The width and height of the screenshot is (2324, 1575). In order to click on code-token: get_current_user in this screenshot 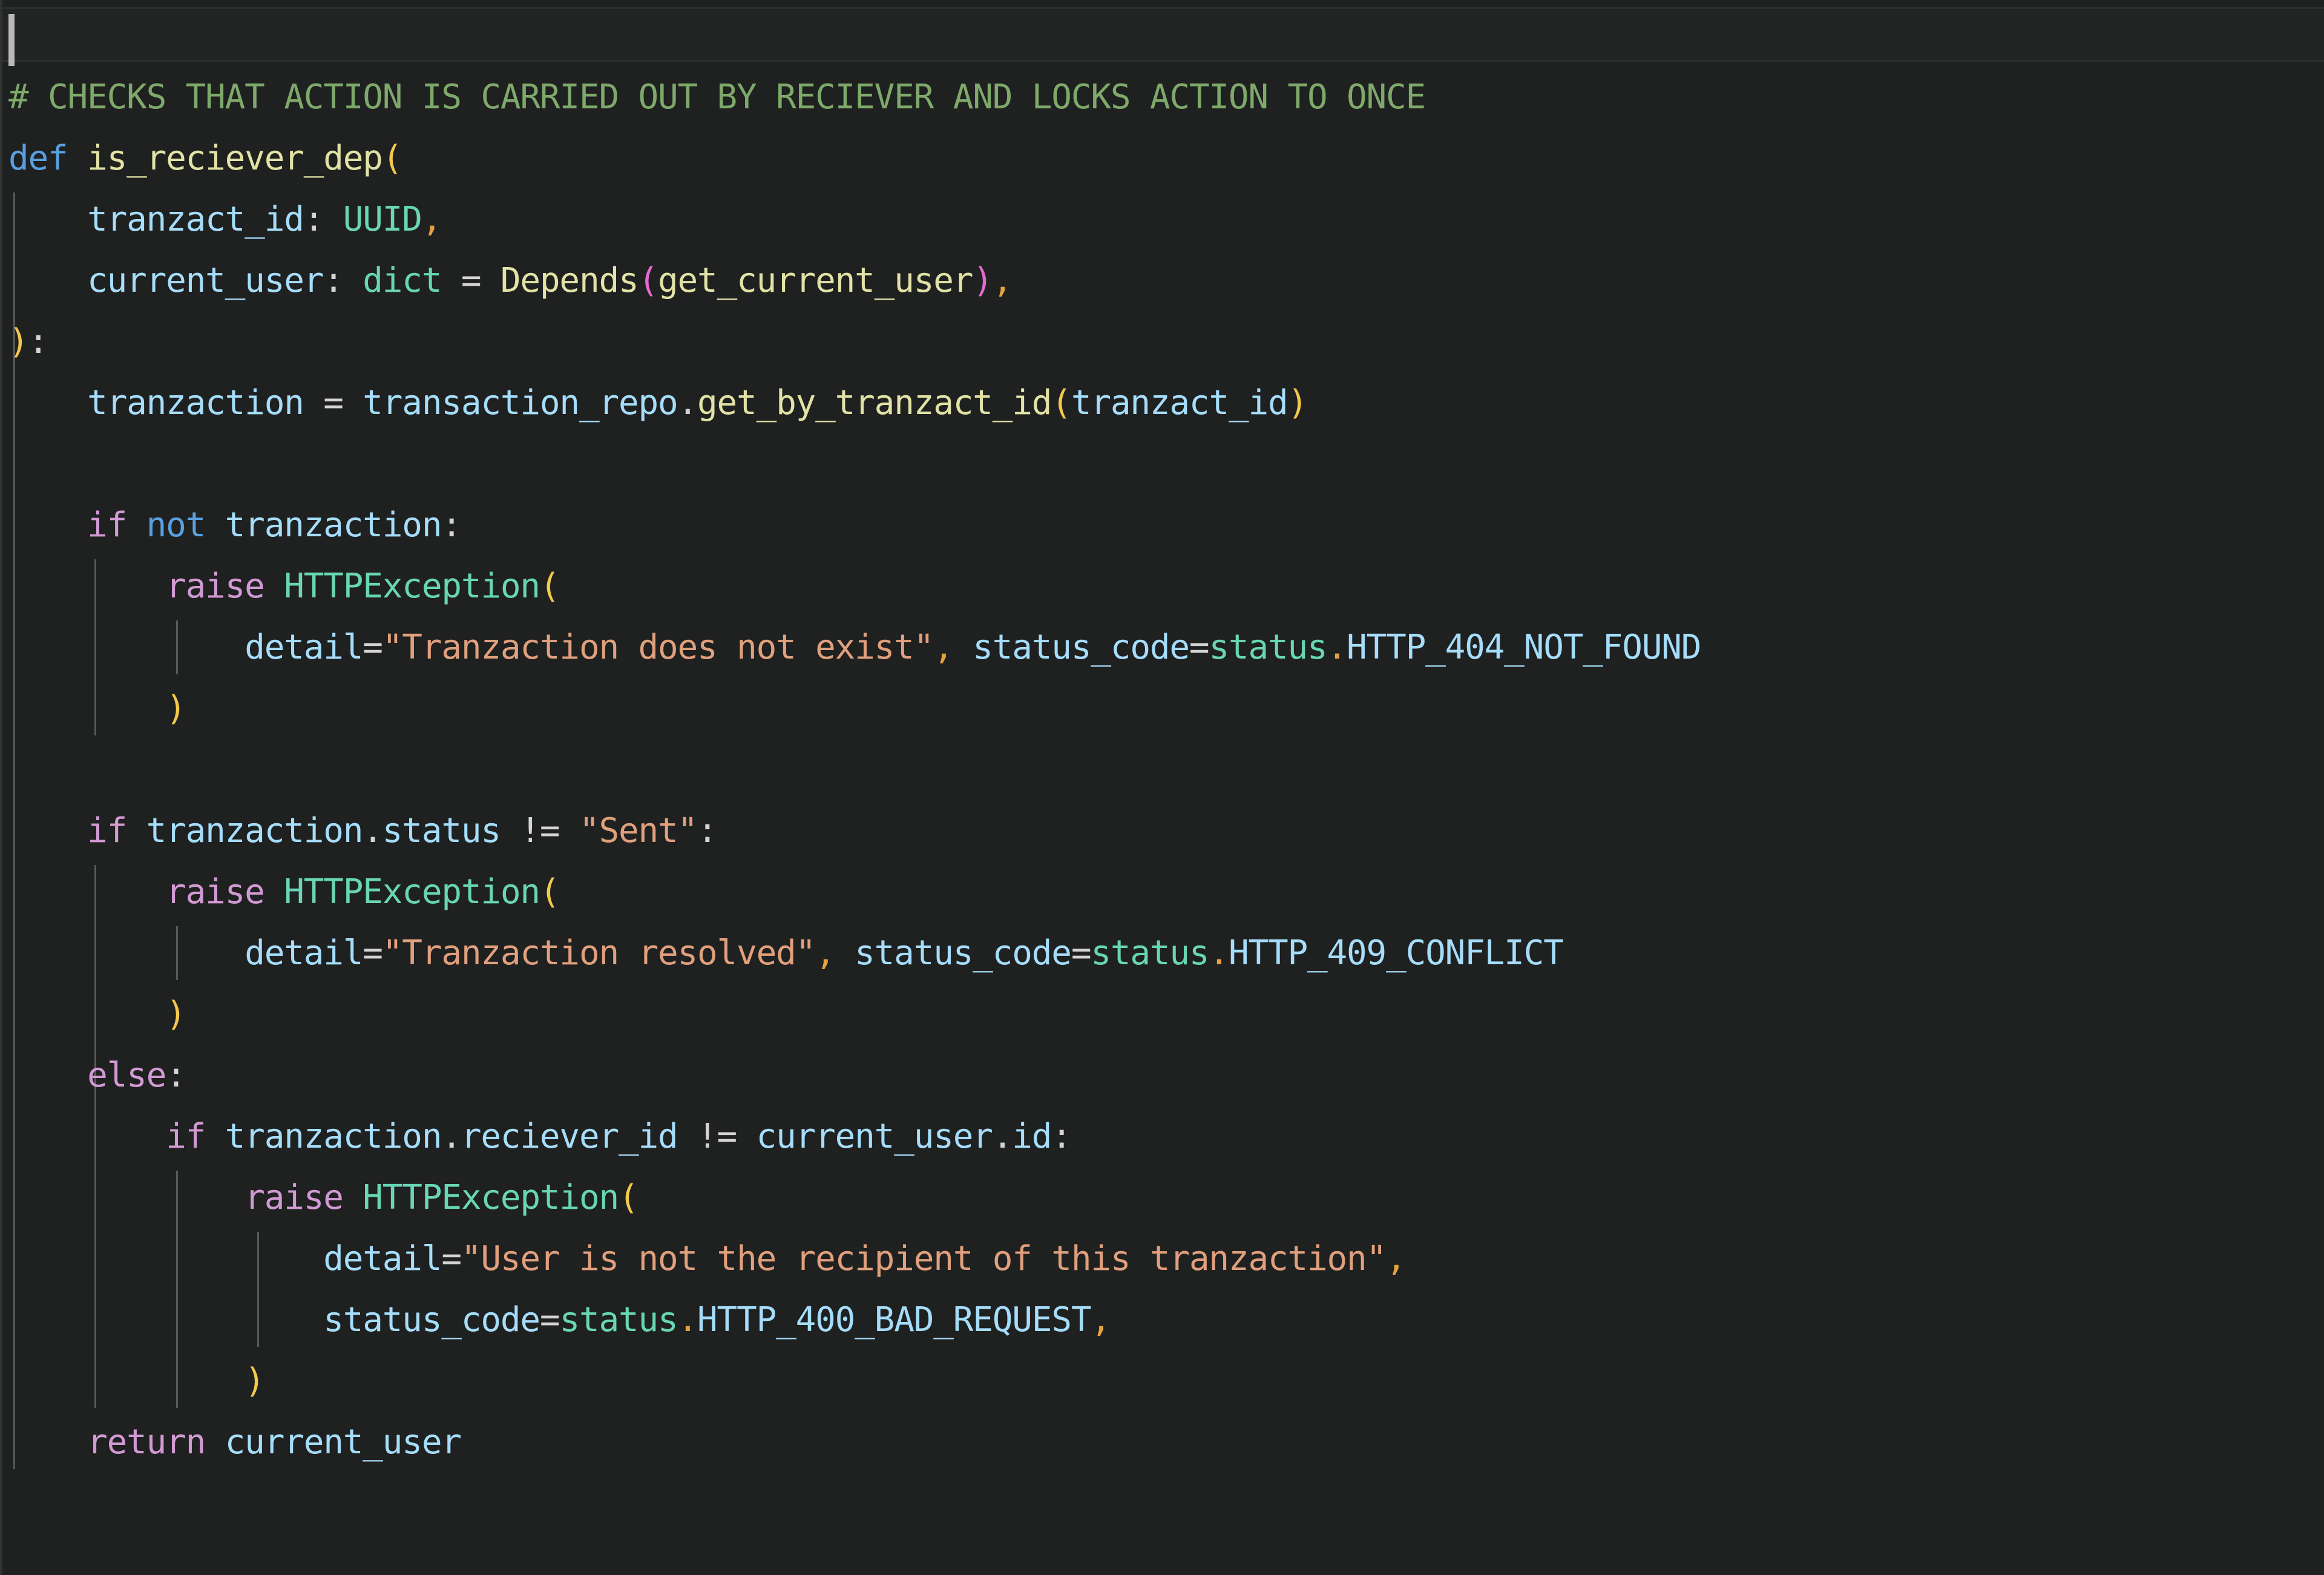, I will do `click(815, 280)`.